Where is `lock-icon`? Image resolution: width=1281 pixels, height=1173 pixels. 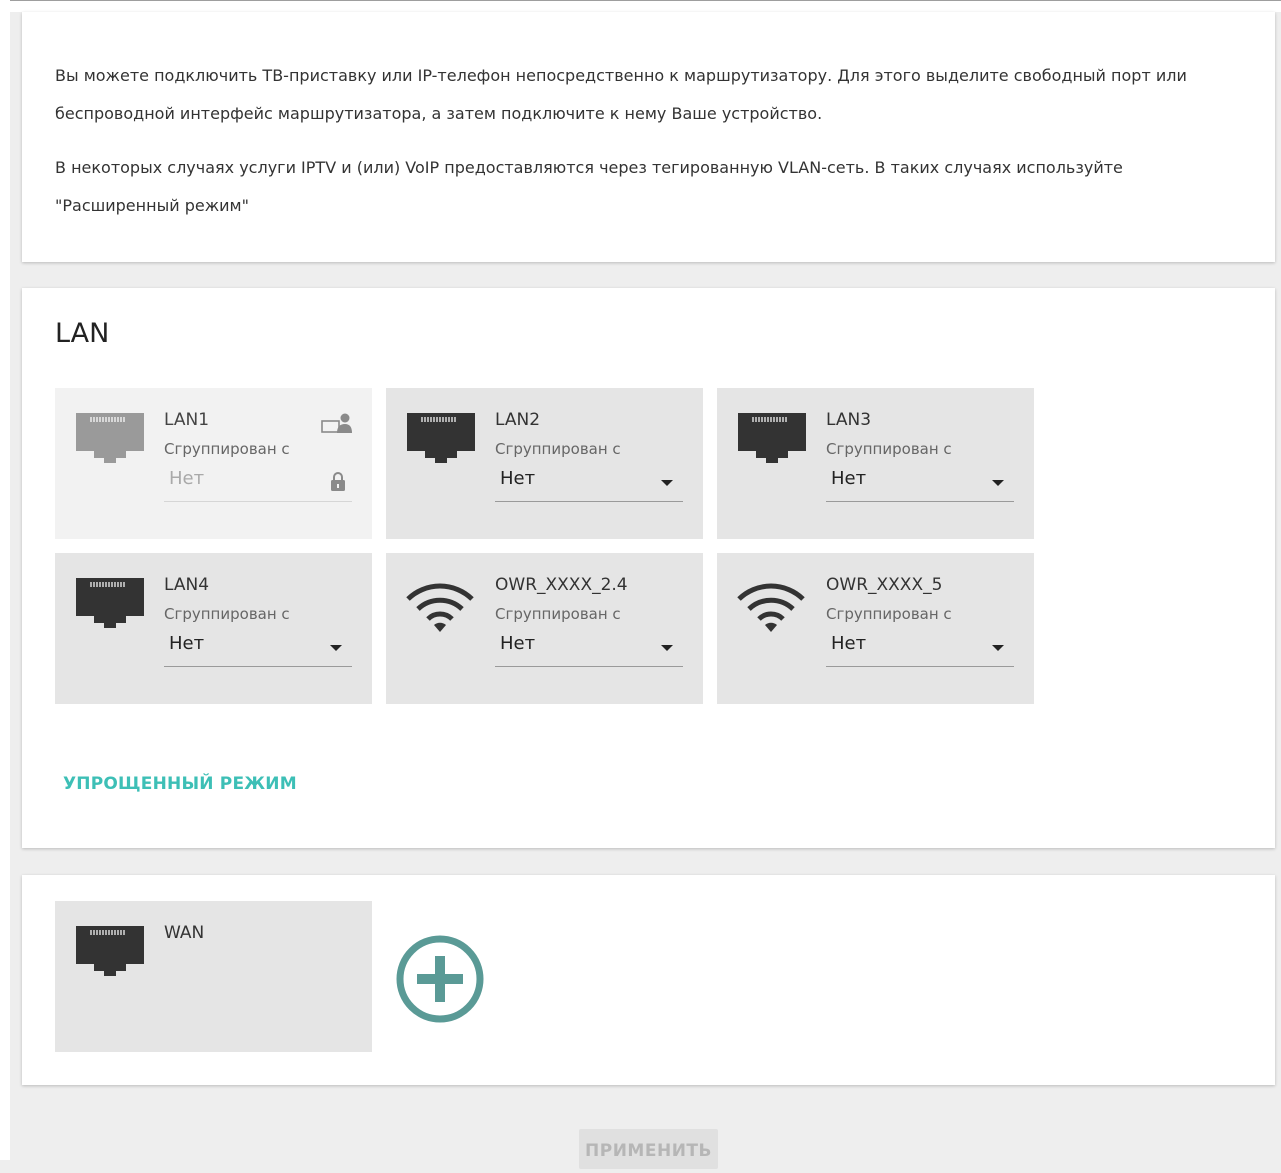 lock-icon is located at coordinates (338, 481).